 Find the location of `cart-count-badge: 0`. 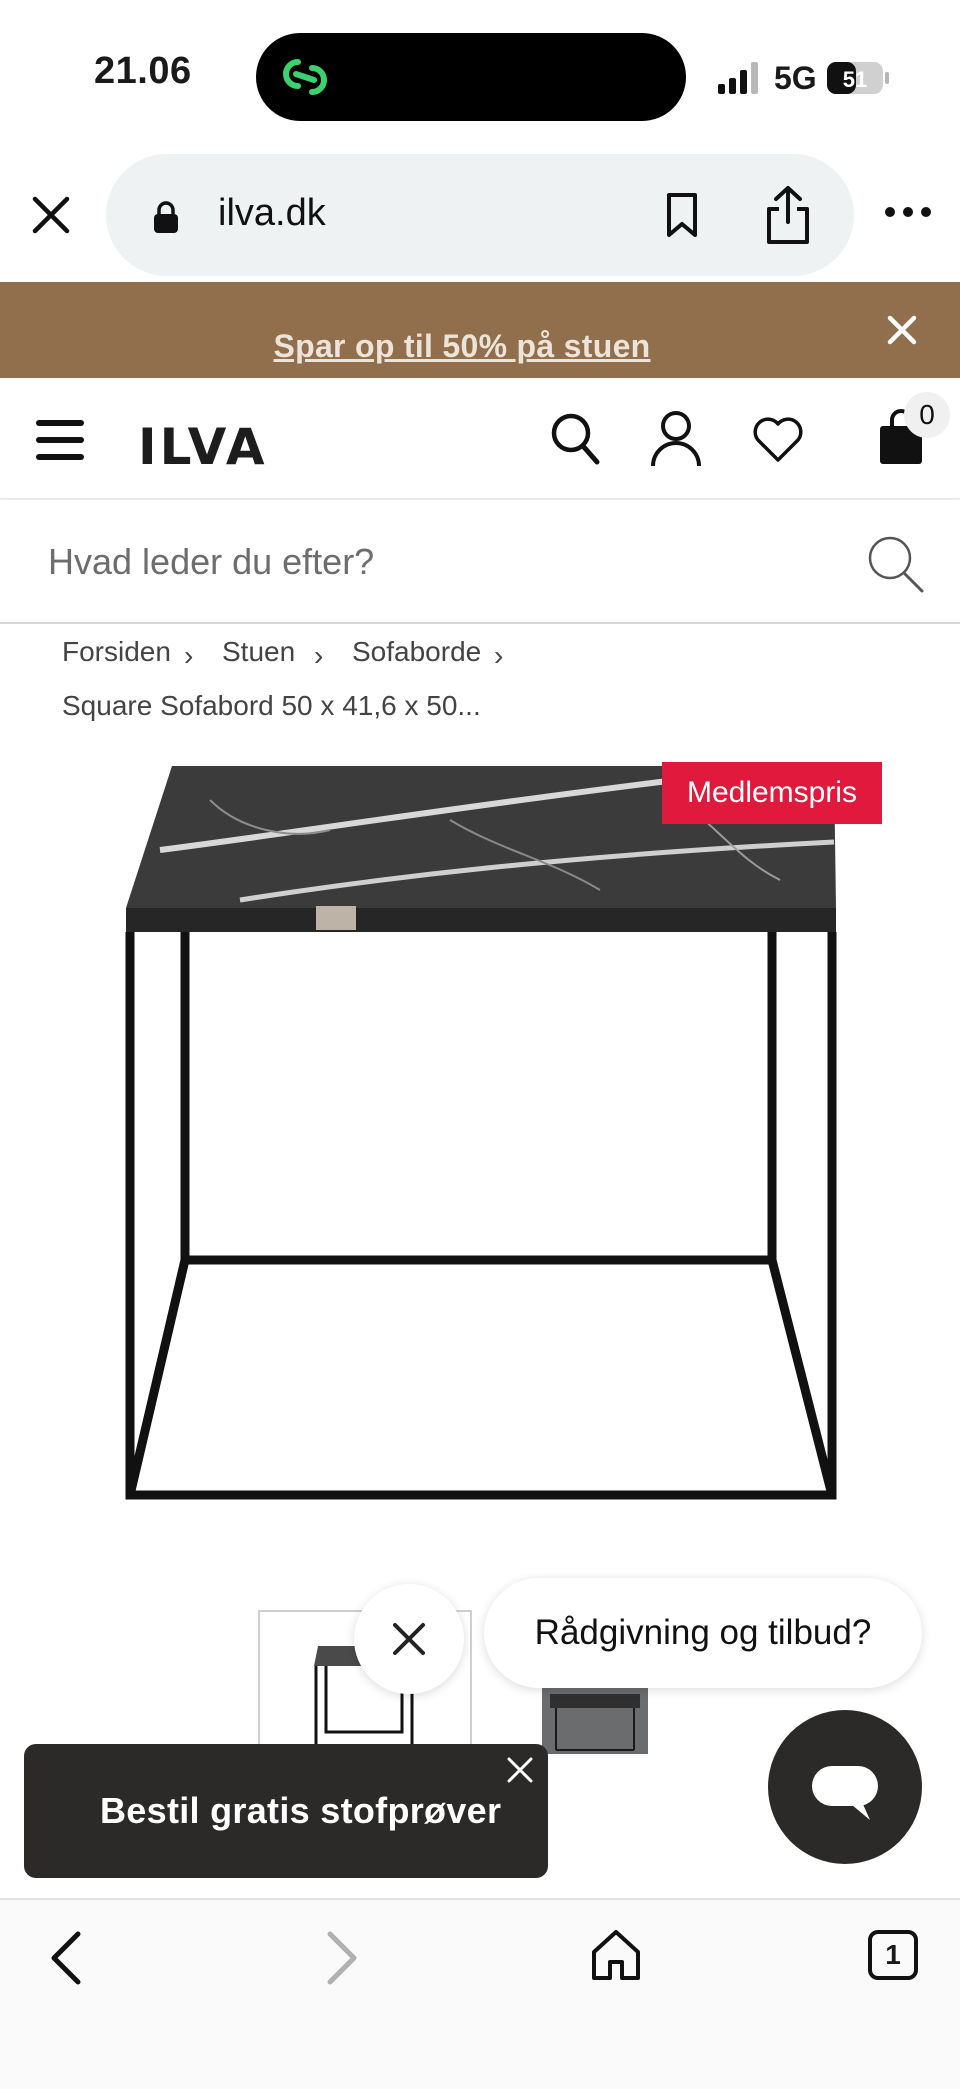

cart-count-badge: 0 is located at coordinates (927, 415).